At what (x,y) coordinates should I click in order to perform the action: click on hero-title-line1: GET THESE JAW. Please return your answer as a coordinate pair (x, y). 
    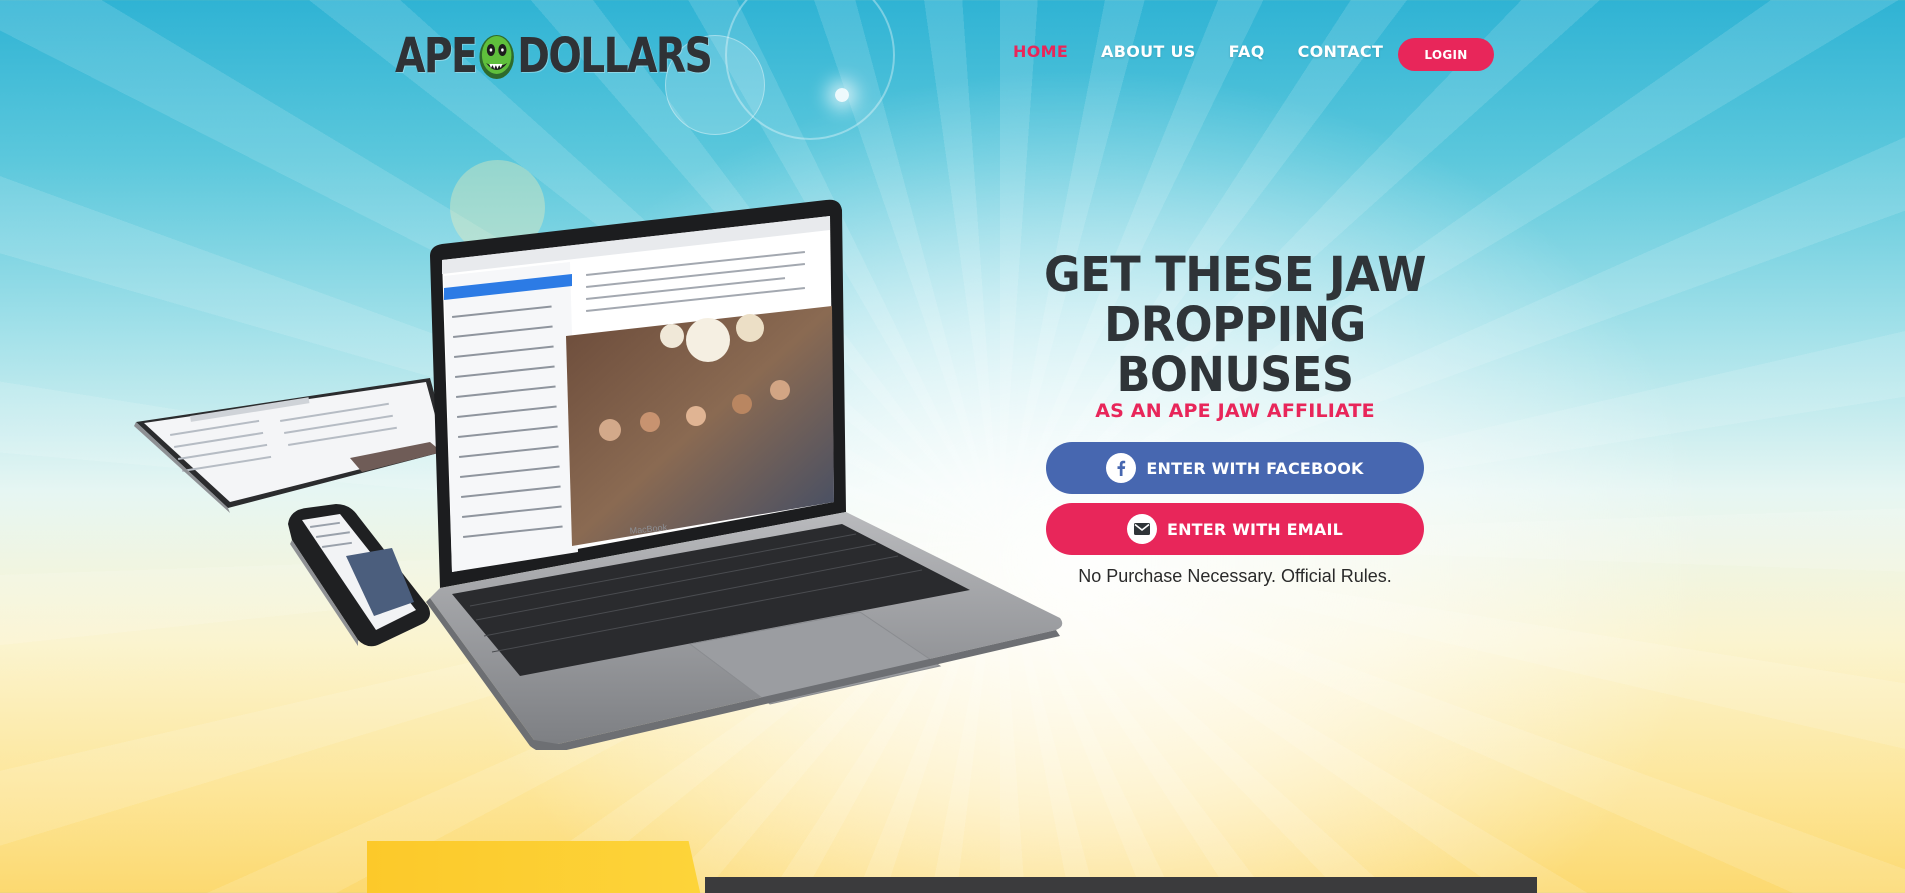
    Looking at the image, I should click on (1235, 275).